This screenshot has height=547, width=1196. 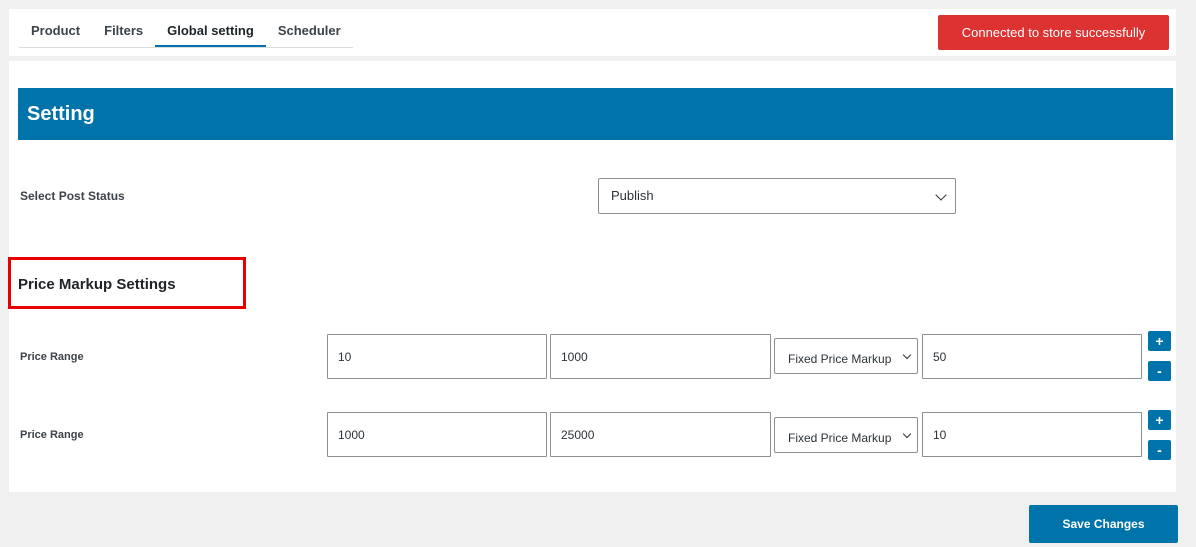 What do you see at coordinates (72, 196) in the screenshot?
I see `post-status-label: Select Post Status` at bounding box center [72, 196].